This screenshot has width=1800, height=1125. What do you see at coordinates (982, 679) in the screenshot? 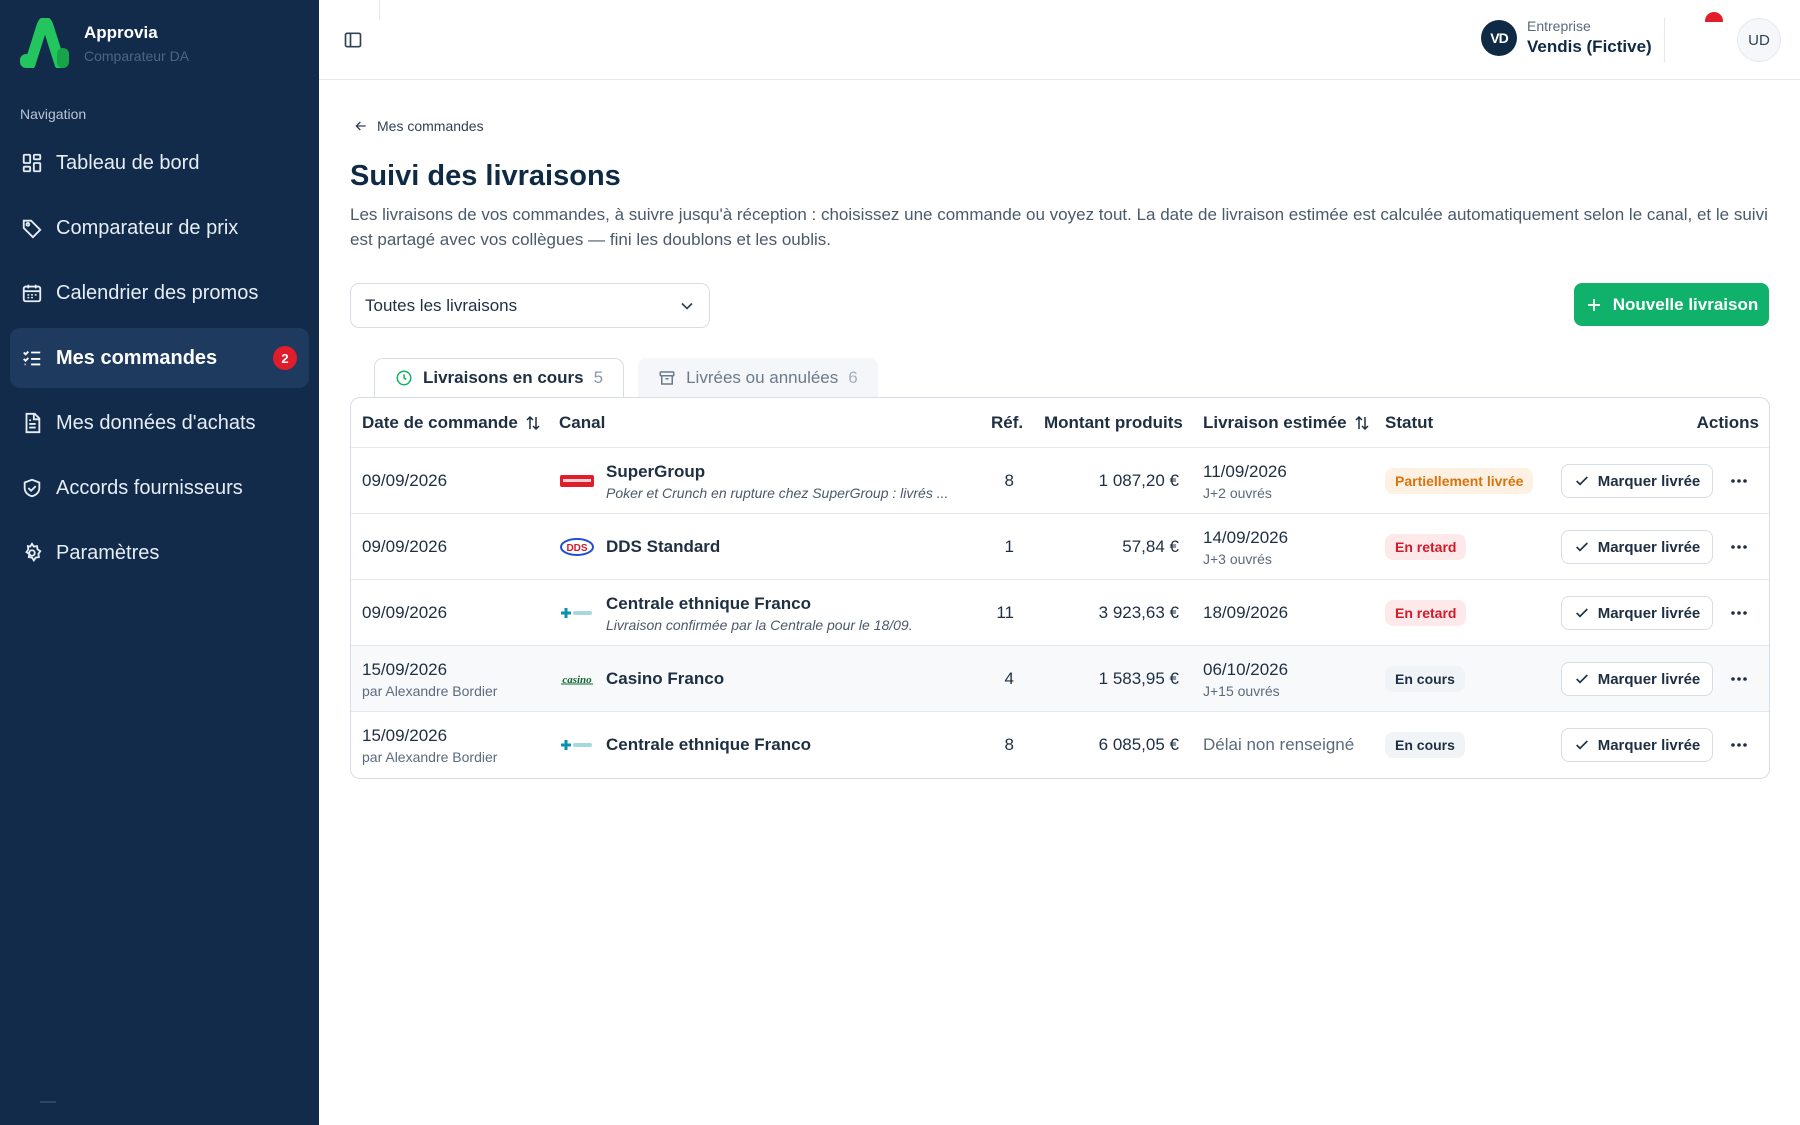
I see `ref-cell: 4` at bounding box center [982, 679].